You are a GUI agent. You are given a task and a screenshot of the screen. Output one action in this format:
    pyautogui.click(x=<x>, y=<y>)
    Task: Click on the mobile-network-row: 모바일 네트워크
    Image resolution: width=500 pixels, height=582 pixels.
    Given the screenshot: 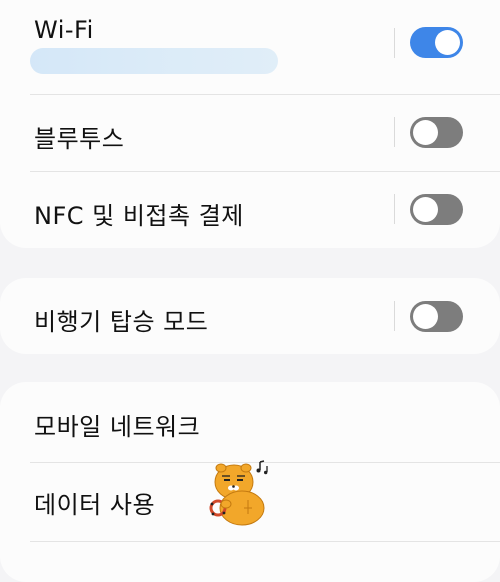 What is the action you would take?
    pyautogui.click(x=250, y=422)
    